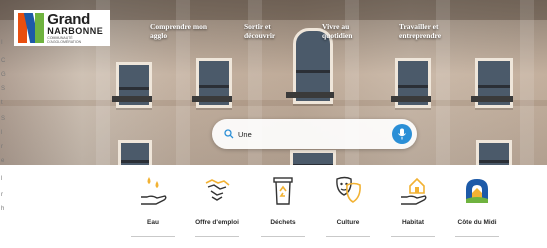 The height and width of the screenshot is (248, 547). I want to click on quick-link-offre-emploi: Offre d'emploi, so click(217, 206).